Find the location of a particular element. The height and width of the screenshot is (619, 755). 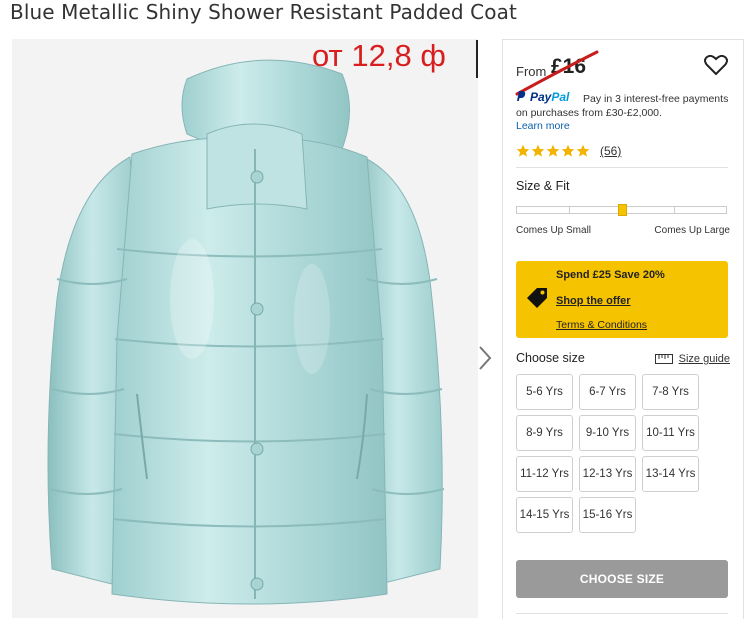

tag-icon is located at coordinates (537, 298).